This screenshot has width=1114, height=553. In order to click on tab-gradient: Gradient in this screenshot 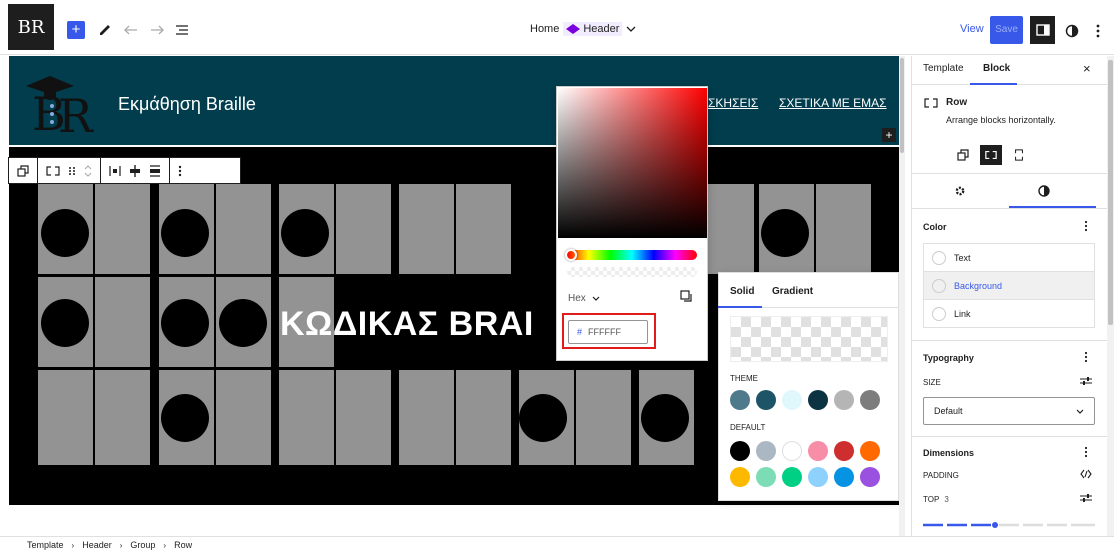, I will do `click(792, 291)`.